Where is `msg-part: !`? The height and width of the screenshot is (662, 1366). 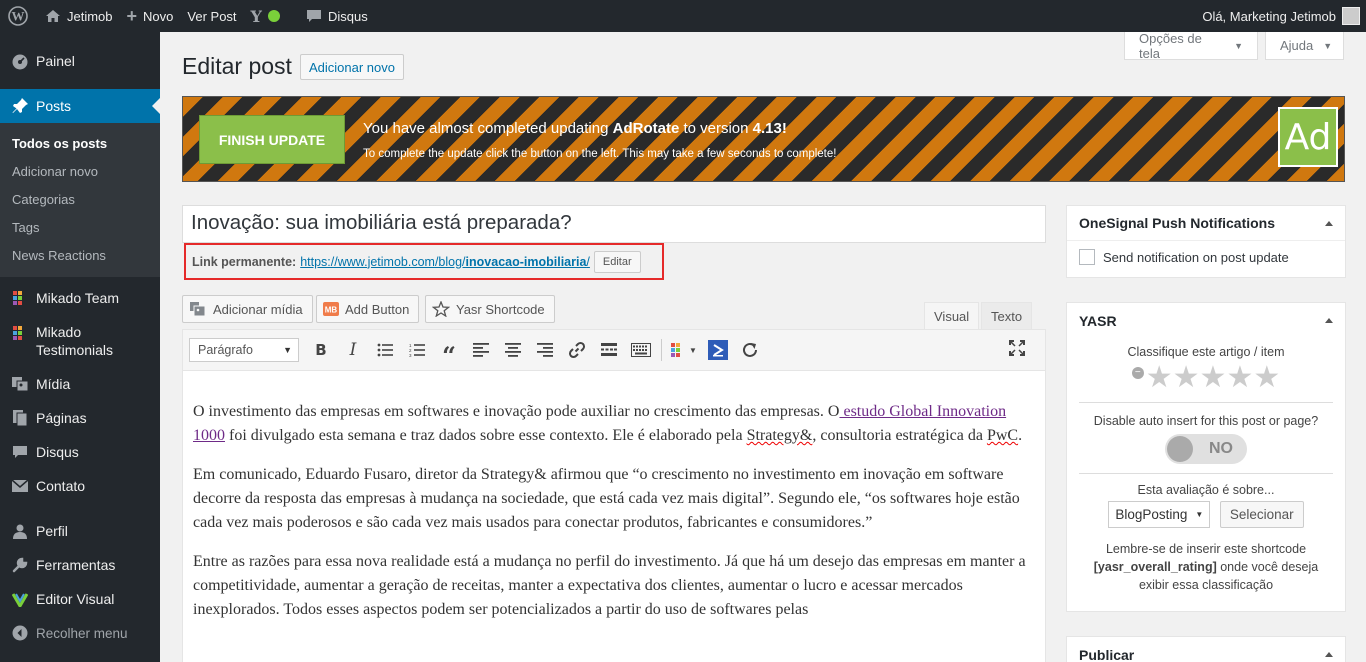 msg-part: ! is located at coordinates (784, 128).